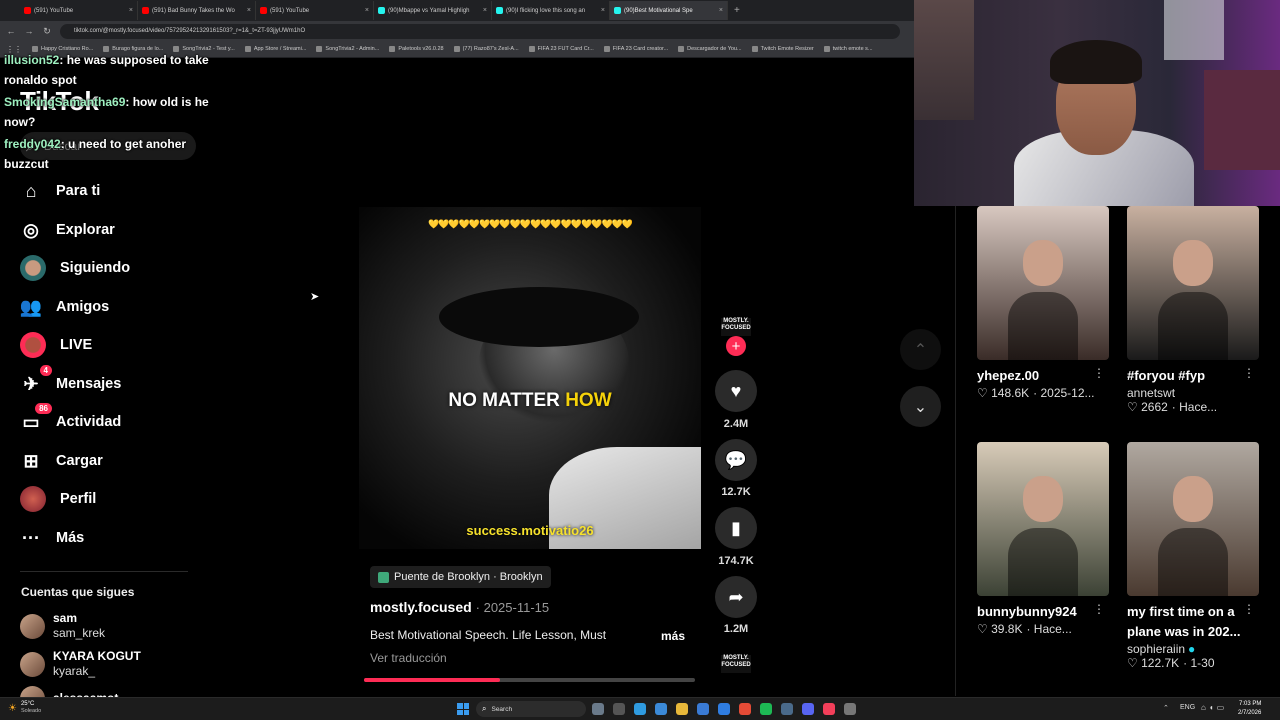  I want to click on sidebar-item-para-ti: ⌂ Para ti, so click(60, 191).